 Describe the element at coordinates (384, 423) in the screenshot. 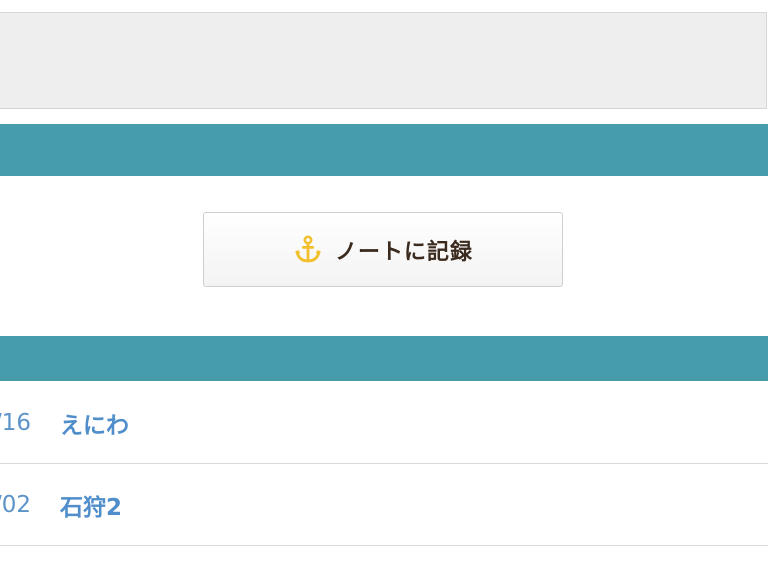

I see `list-item: /16 えにわ` at that location.